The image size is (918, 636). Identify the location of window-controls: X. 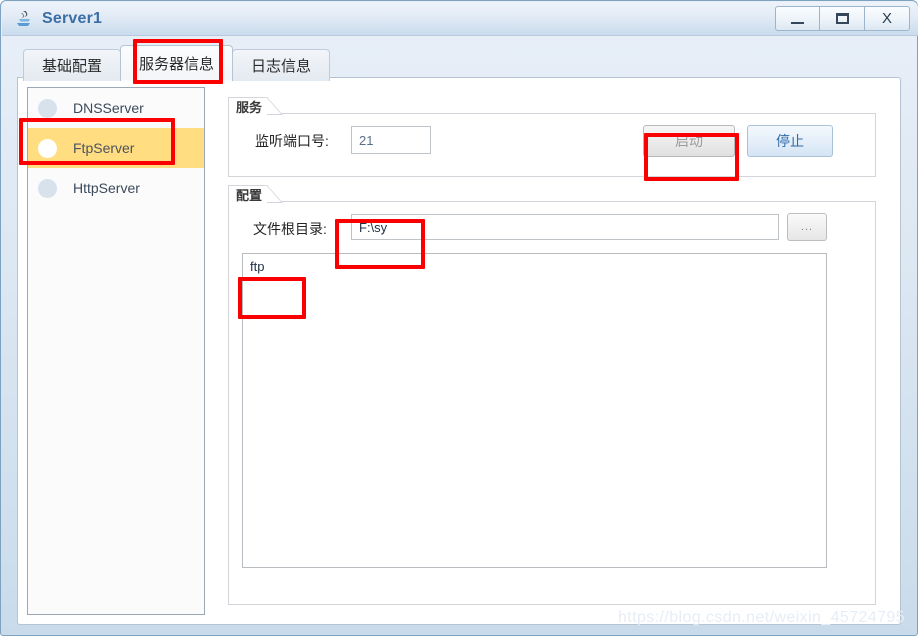
(842, 18).